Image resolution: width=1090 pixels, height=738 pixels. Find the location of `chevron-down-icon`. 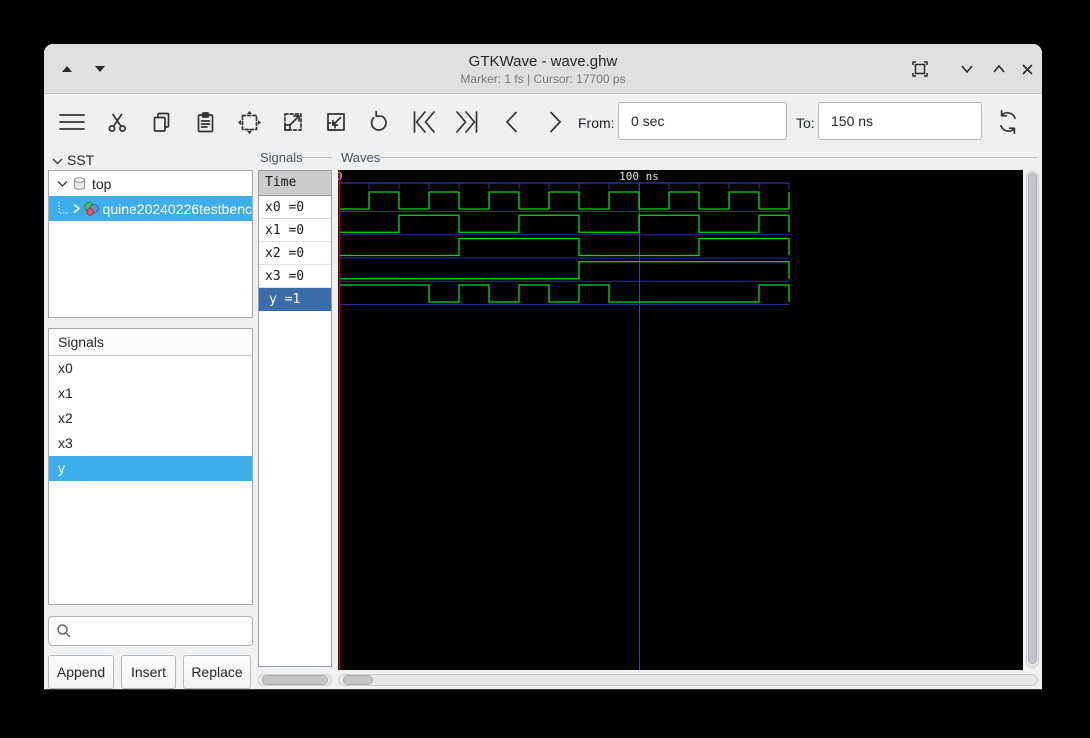

chevron-down-icon is located at coordinates (967, 69).